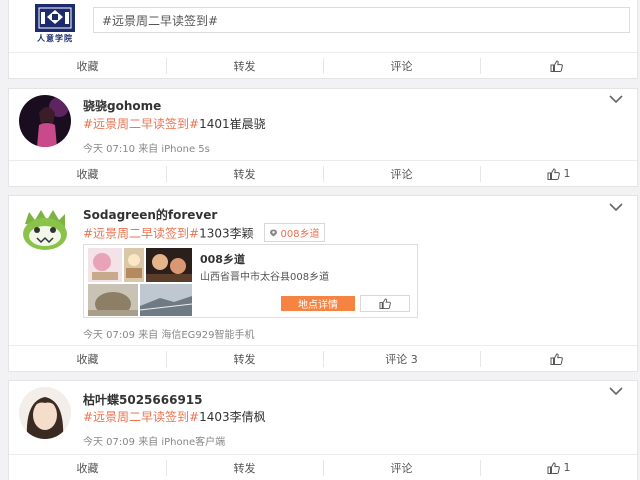 The width and height of the screenshot is (640, 480). I want to click on post-meta: 今天 07:09 来自 海信EG929智能手机, so click(169, 333).